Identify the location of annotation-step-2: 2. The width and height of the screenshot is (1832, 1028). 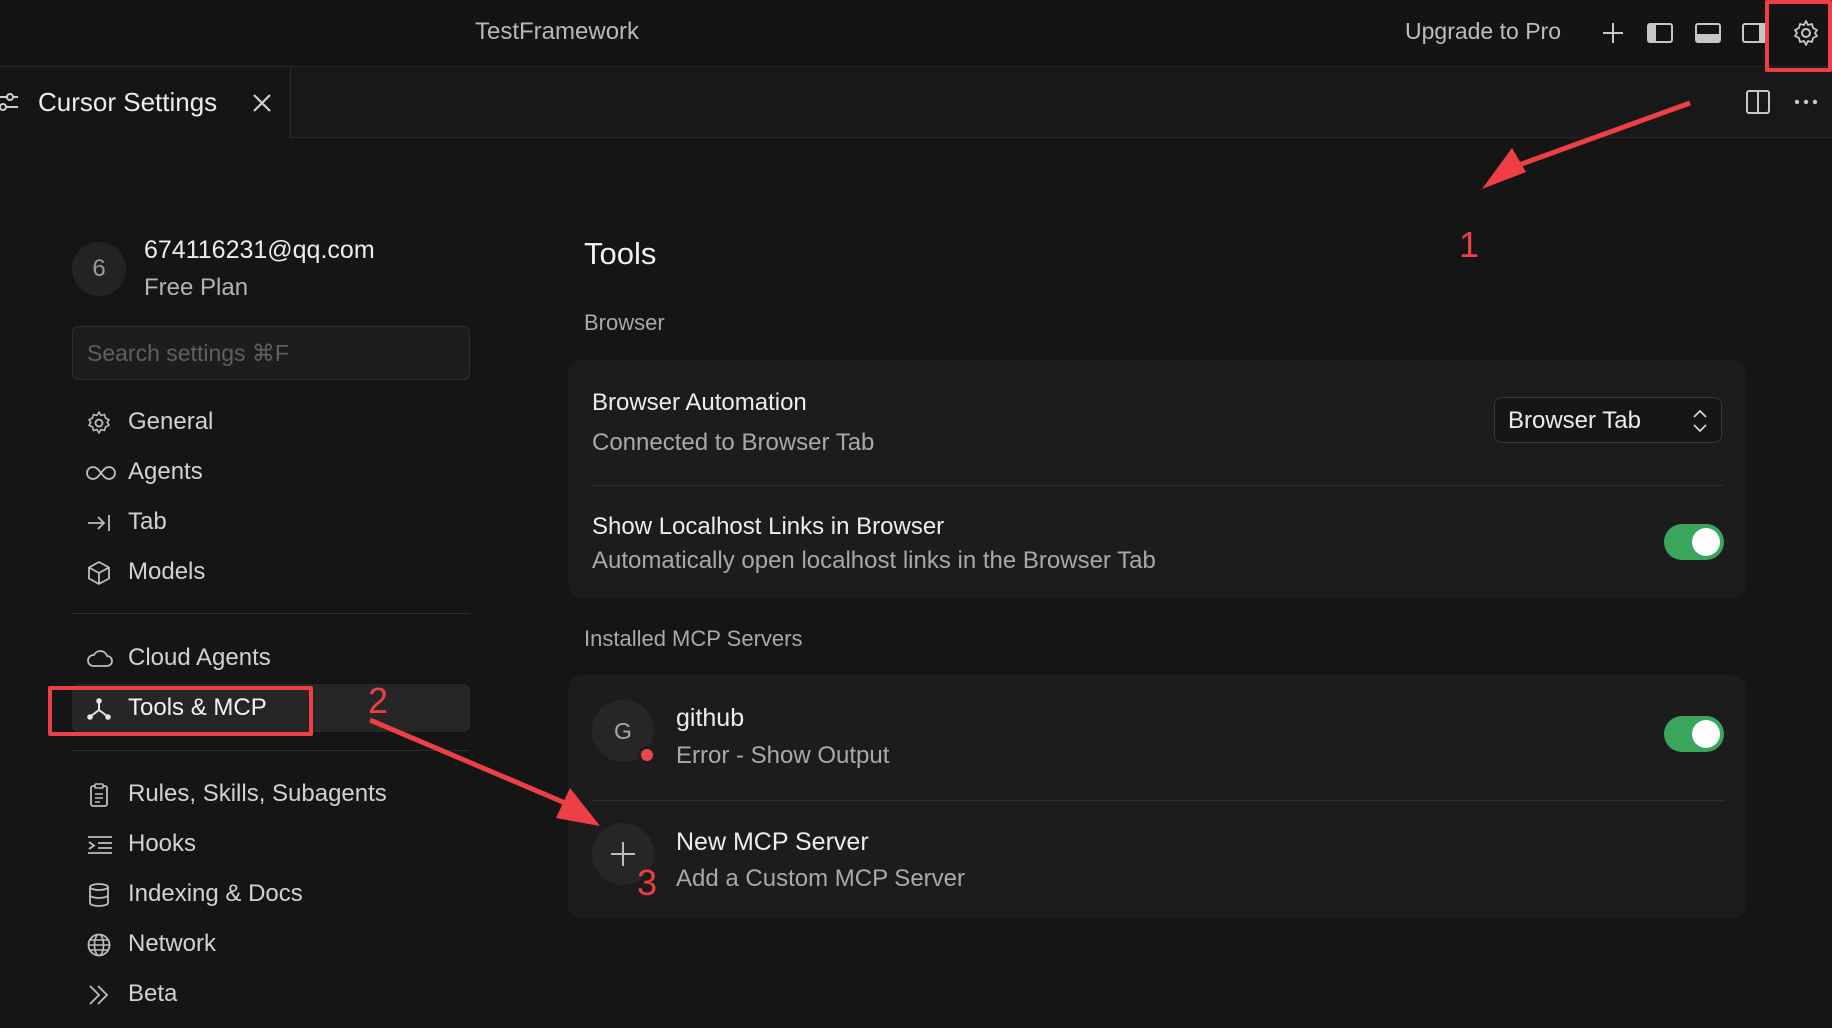
(378, 700).